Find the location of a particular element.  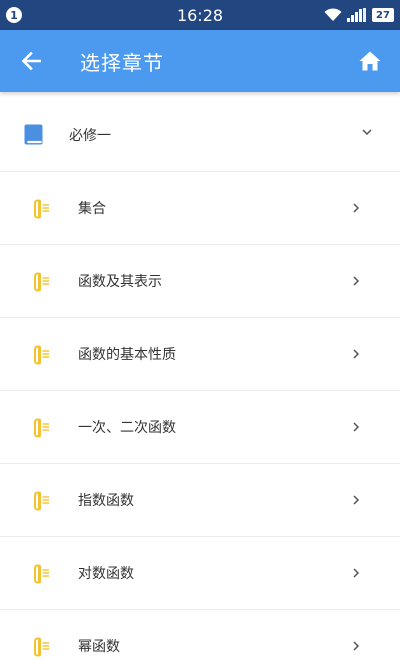

arrow-left-icon is located at coordinates (31, 61).